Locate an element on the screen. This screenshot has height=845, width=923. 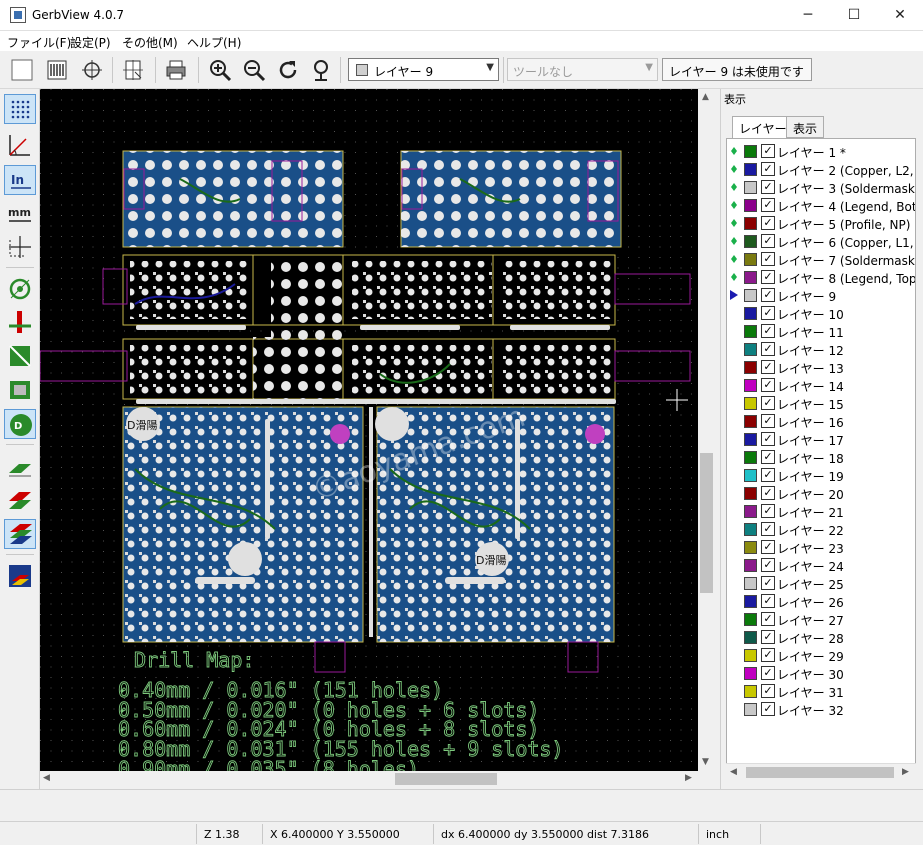
units-mm-button: mm is located at coordinates (20, 214).